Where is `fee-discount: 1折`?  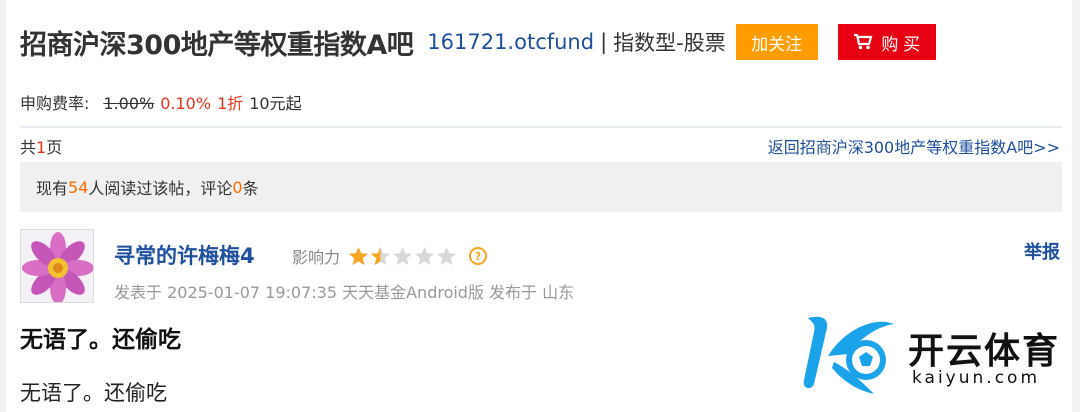 fee-discount: 1折 is located at coordinates (230, 103).